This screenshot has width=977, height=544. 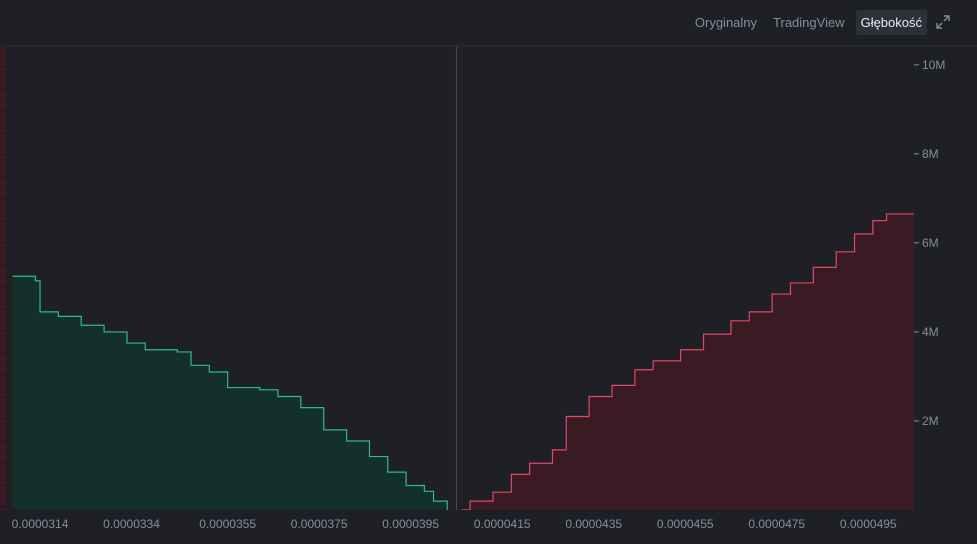 I want to click on x-tick-label: 0.0000314, so click(x=40, y=524).